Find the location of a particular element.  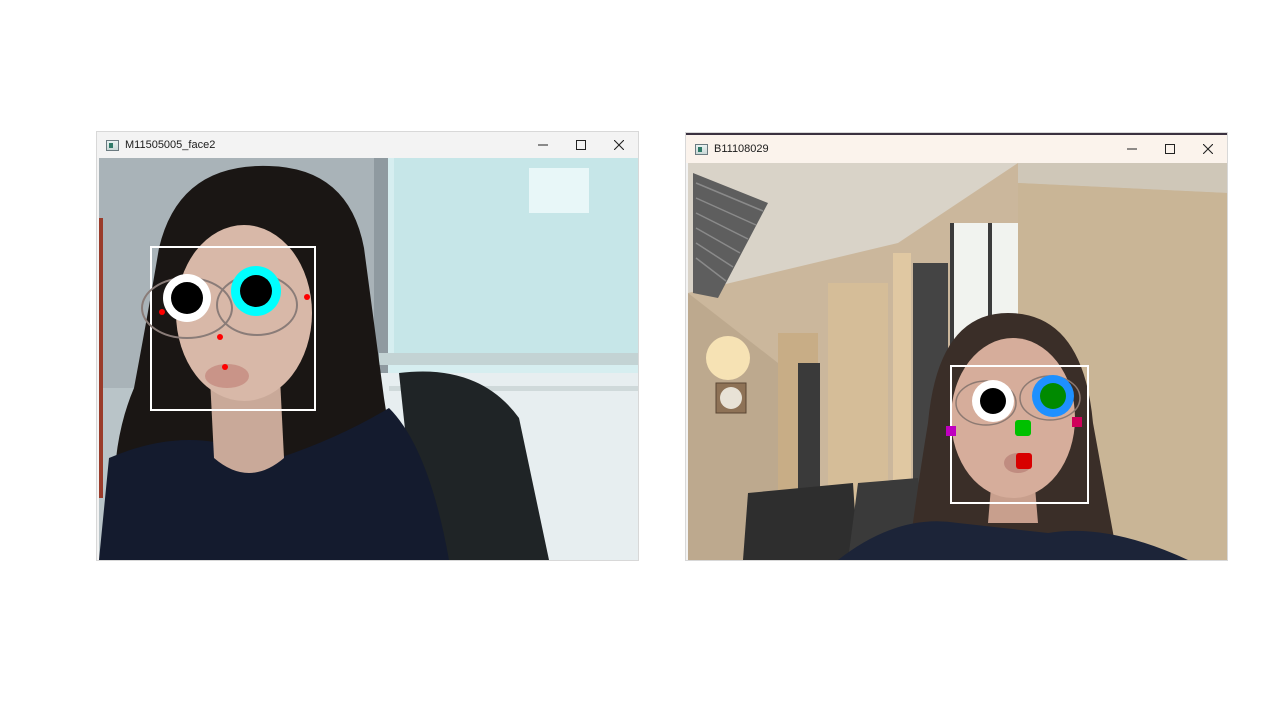

cheek-marker-right is located at coordinates (1077, 422).